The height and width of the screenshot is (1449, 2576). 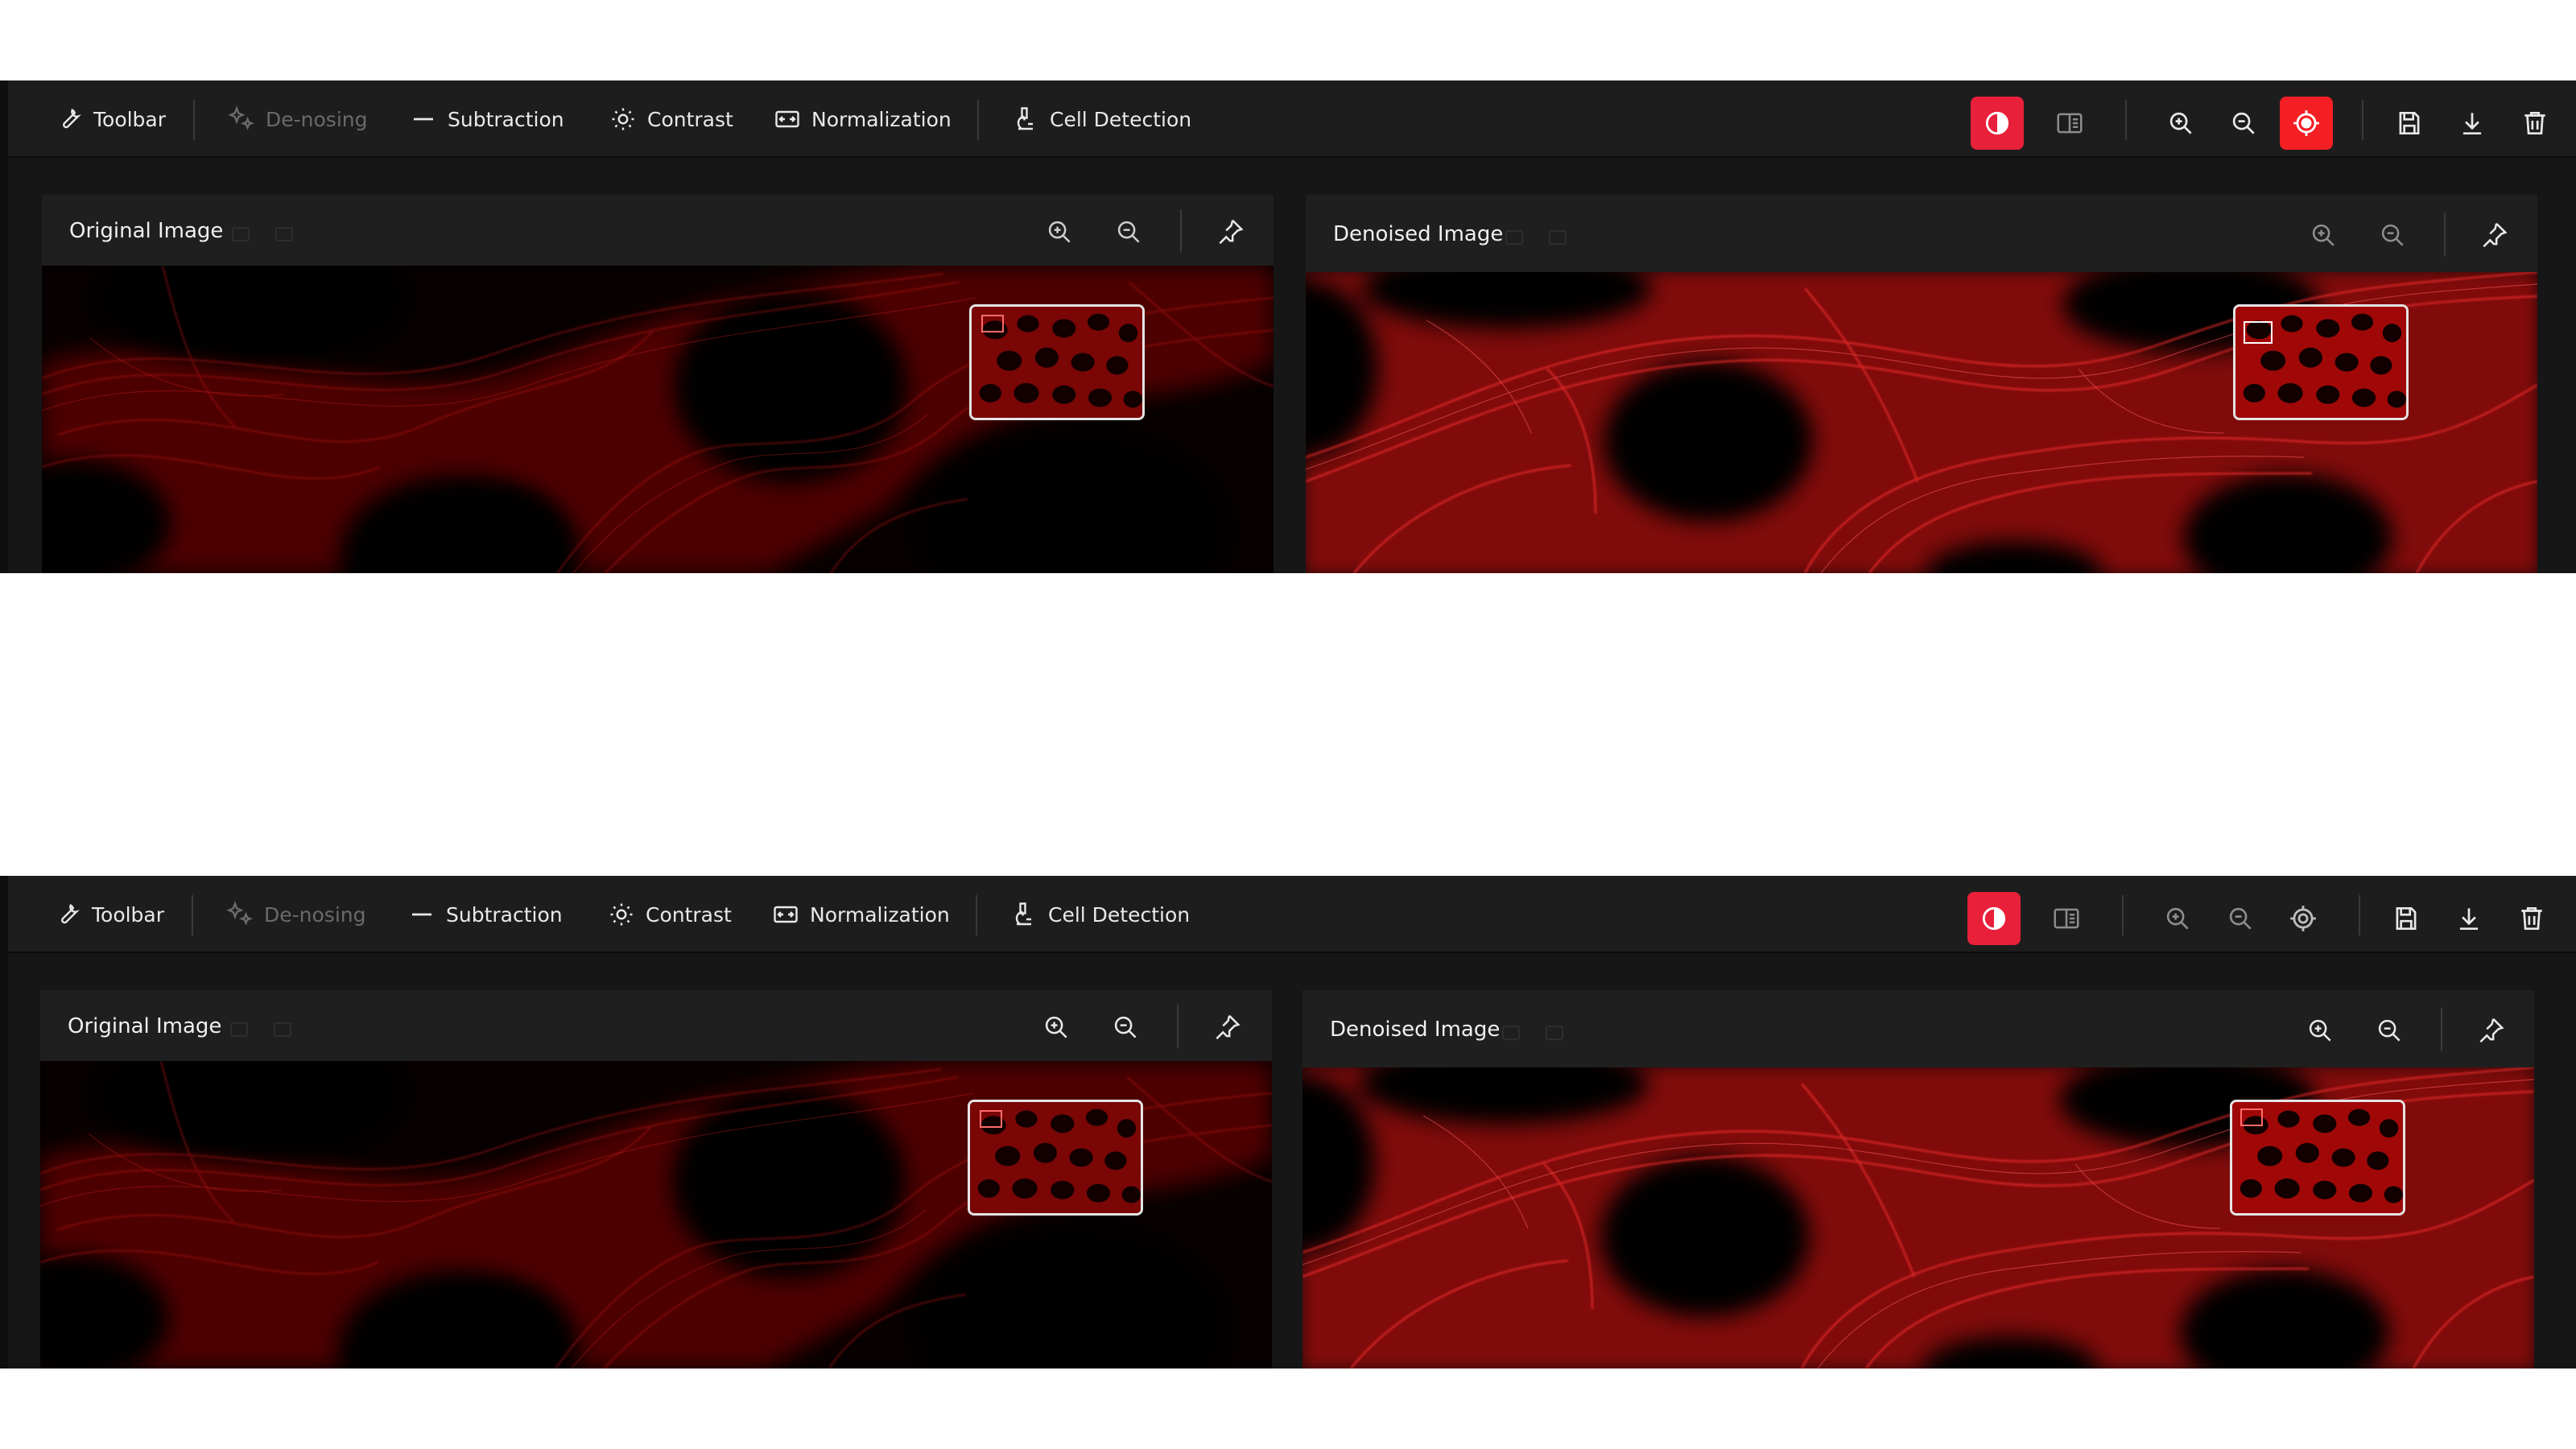 I want to click on subtraction-label: Subtraction, so click(x=506, y=119).